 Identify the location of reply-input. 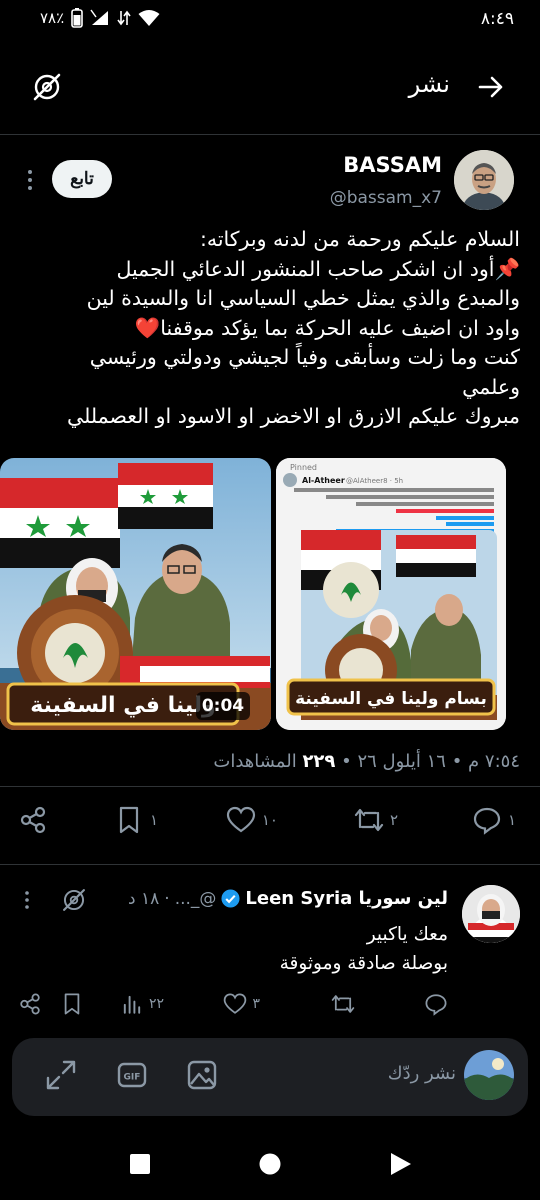
(356, 1073).